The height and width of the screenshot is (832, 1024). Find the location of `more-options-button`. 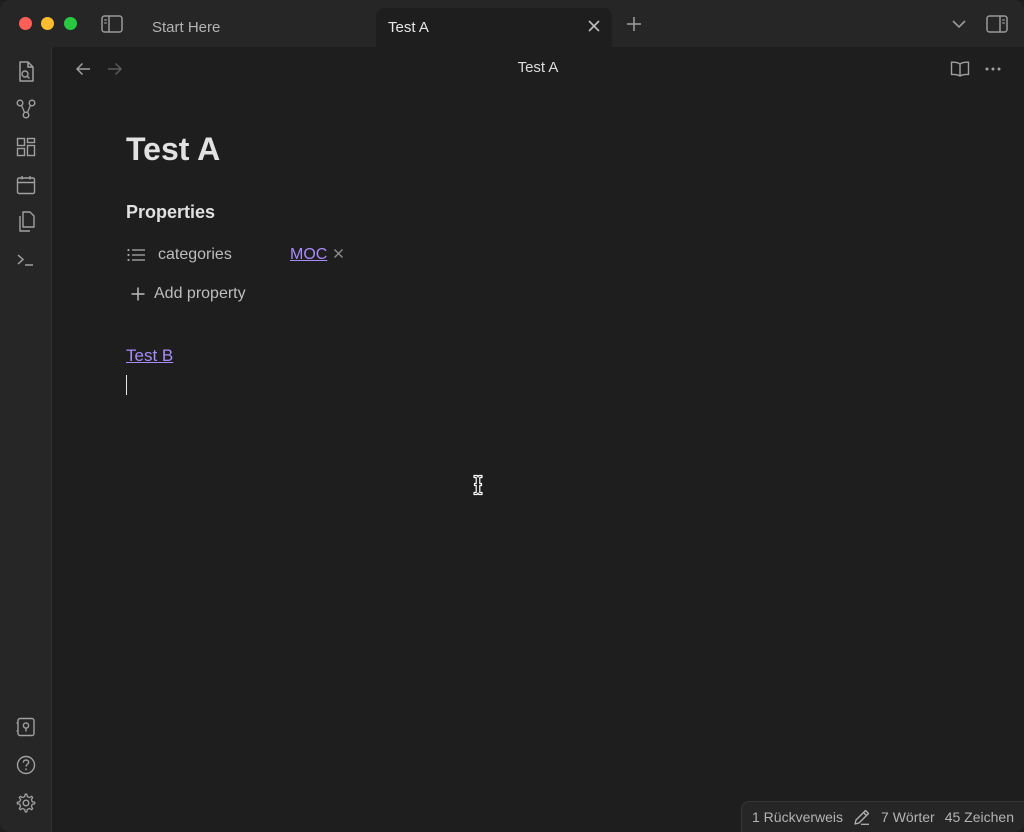

more-options-button is located at coordinates (993, 69).